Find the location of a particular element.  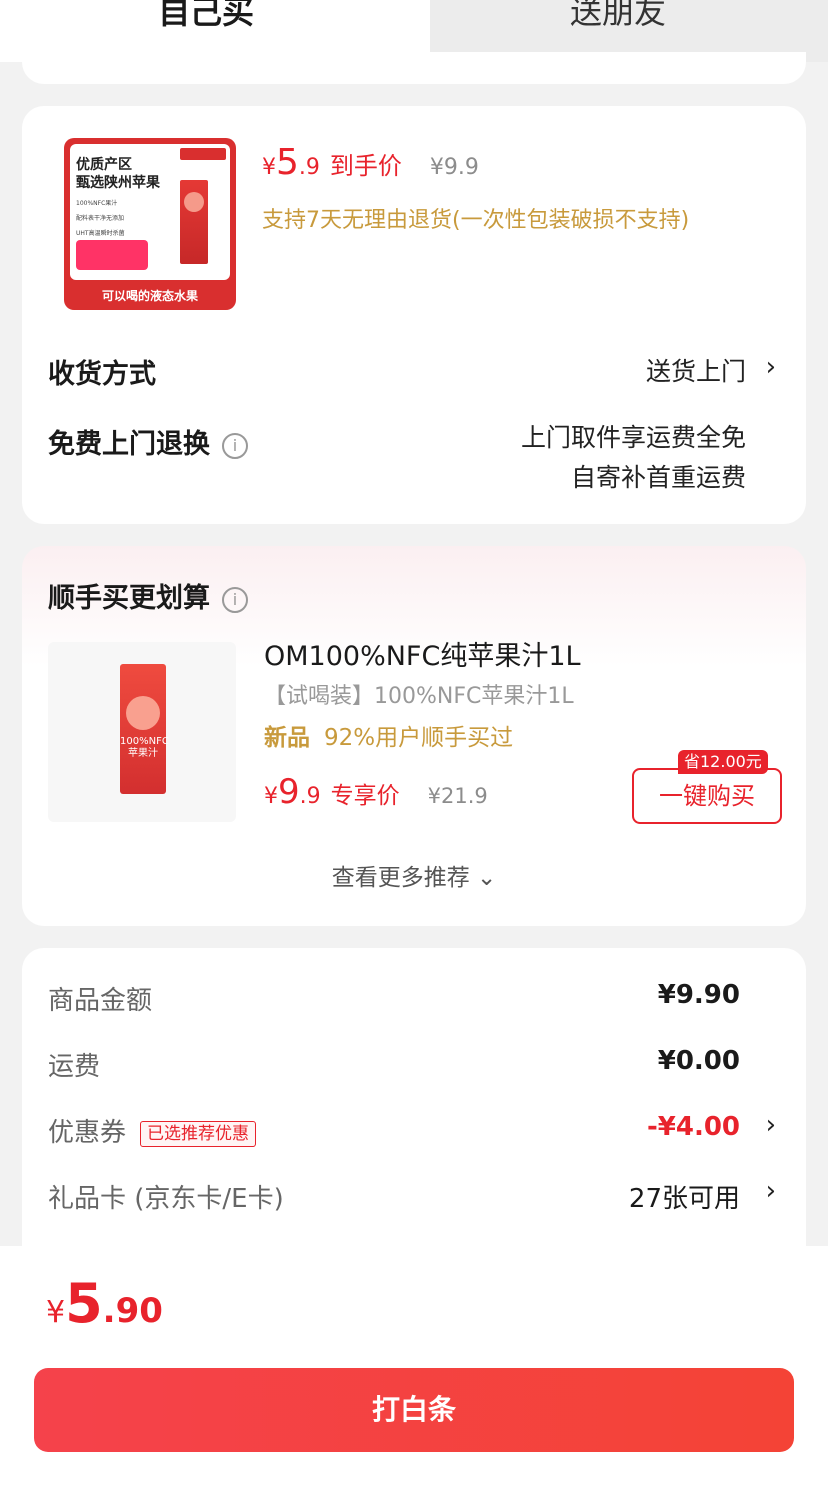

shipping-value: ¥0.00 is located at coordinates (698, 1061).